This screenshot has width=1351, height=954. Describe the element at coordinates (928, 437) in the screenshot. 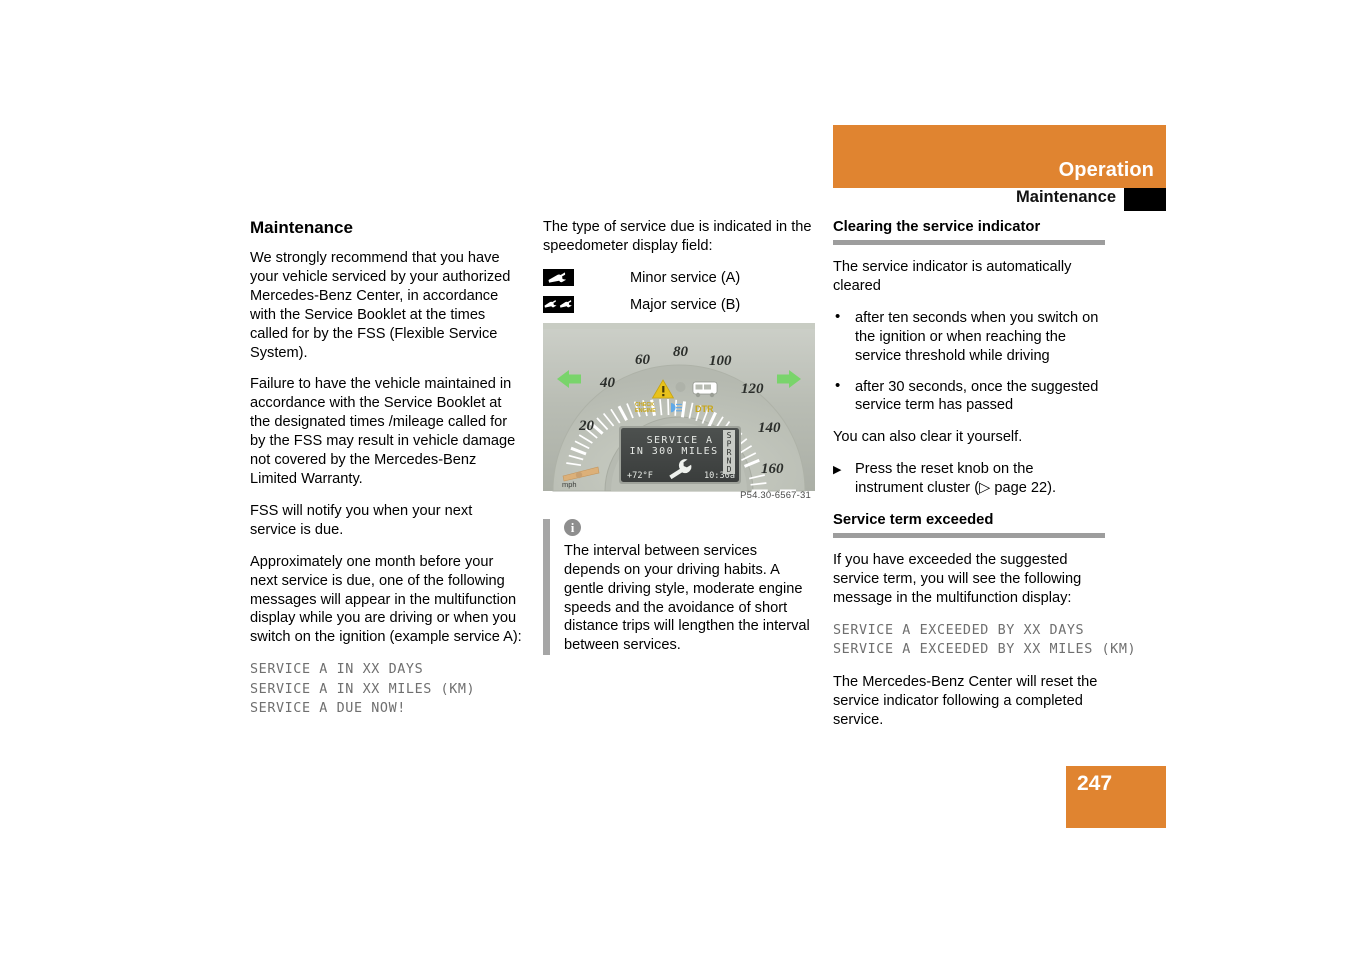

I see `paragraph-clear-yourself: You can also clear it yourself.` at that location.